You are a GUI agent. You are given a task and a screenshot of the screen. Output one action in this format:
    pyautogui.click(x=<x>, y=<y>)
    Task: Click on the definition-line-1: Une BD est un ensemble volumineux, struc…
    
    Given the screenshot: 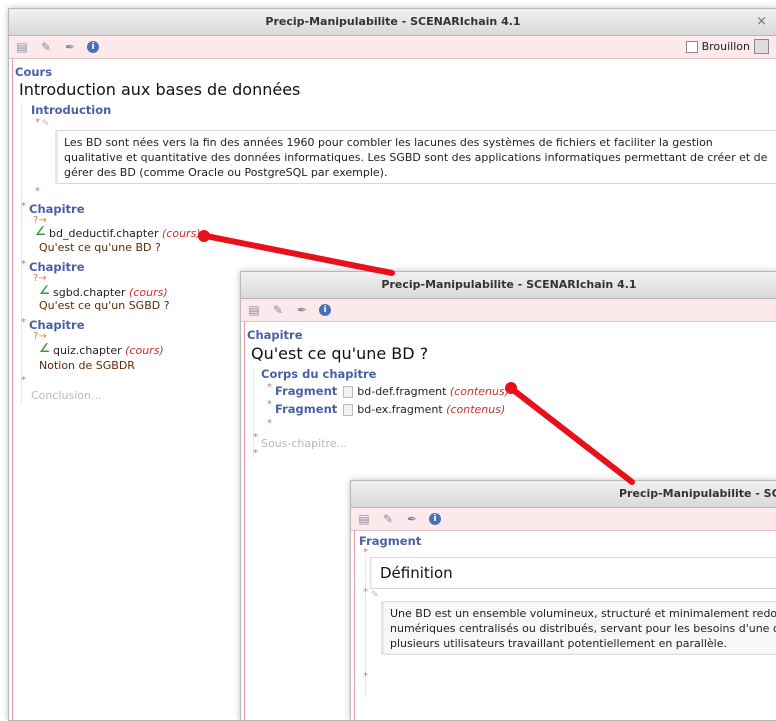 What is the action you would take?
    pyautogui.click(x=583, y=613)
    